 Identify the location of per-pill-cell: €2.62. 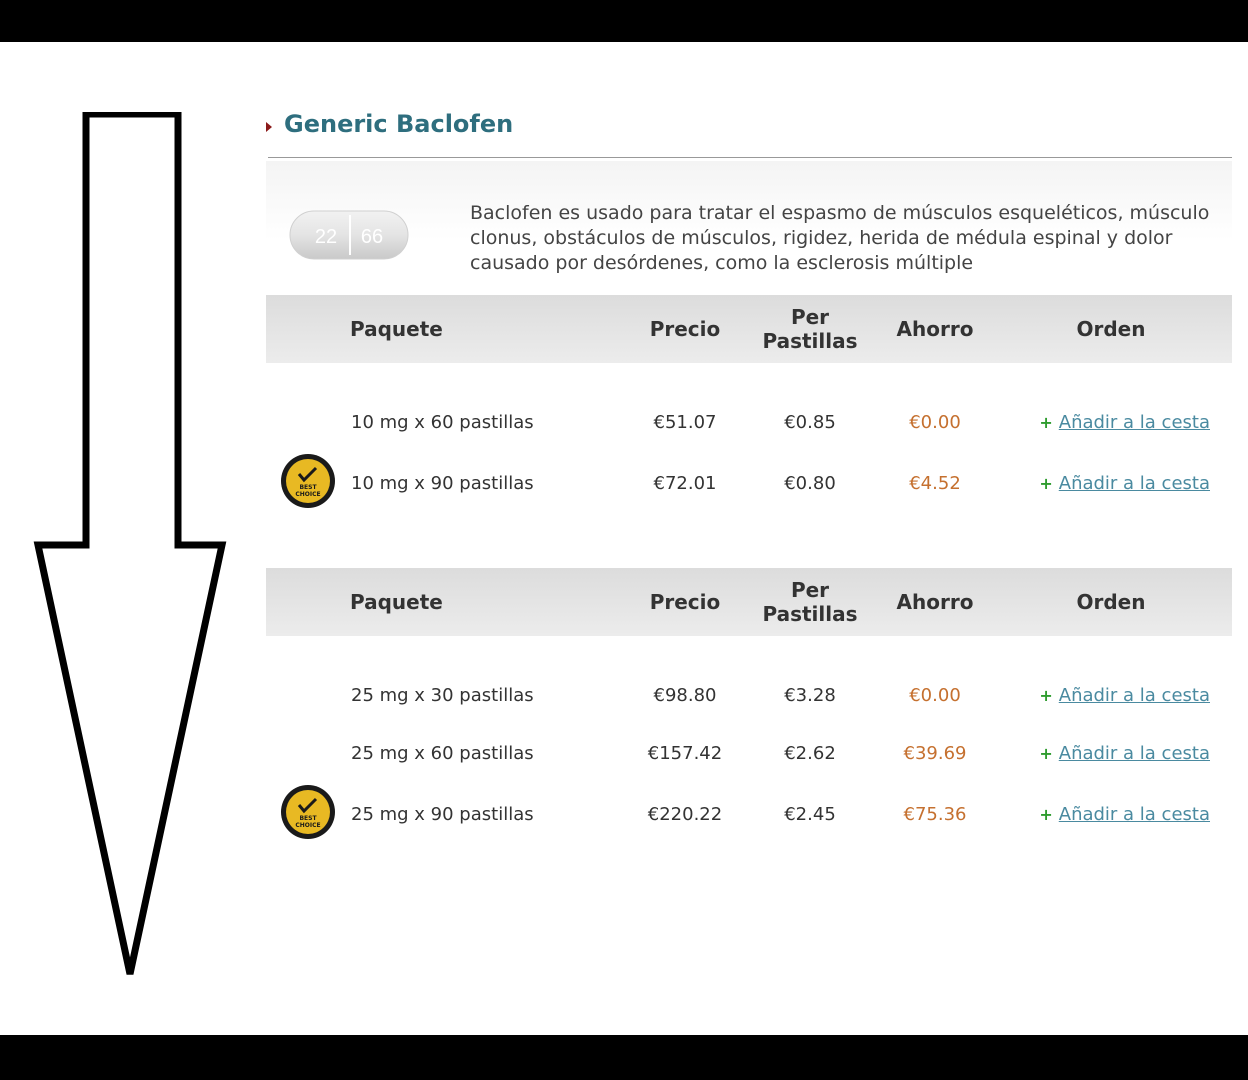
(810, 753).